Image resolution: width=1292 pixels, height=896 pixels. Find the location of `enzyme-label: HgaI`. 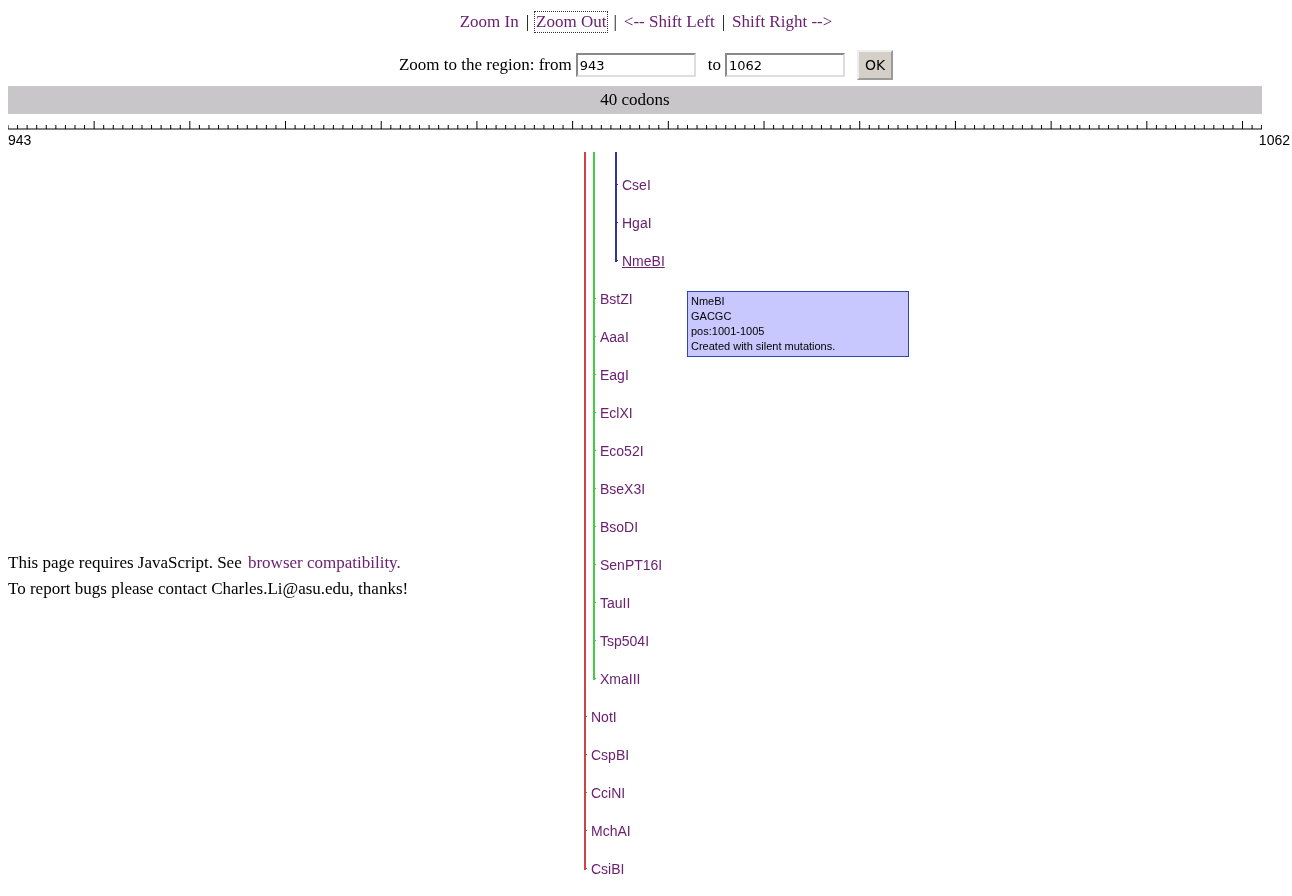

enzyme-label: HgaI is located at coordinates (637, 223).